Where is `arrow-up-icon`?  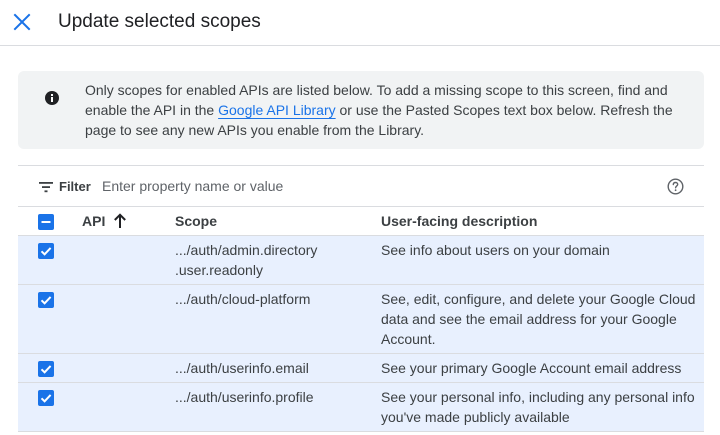
arrow-up-icon is located at coordinates (120, 221).